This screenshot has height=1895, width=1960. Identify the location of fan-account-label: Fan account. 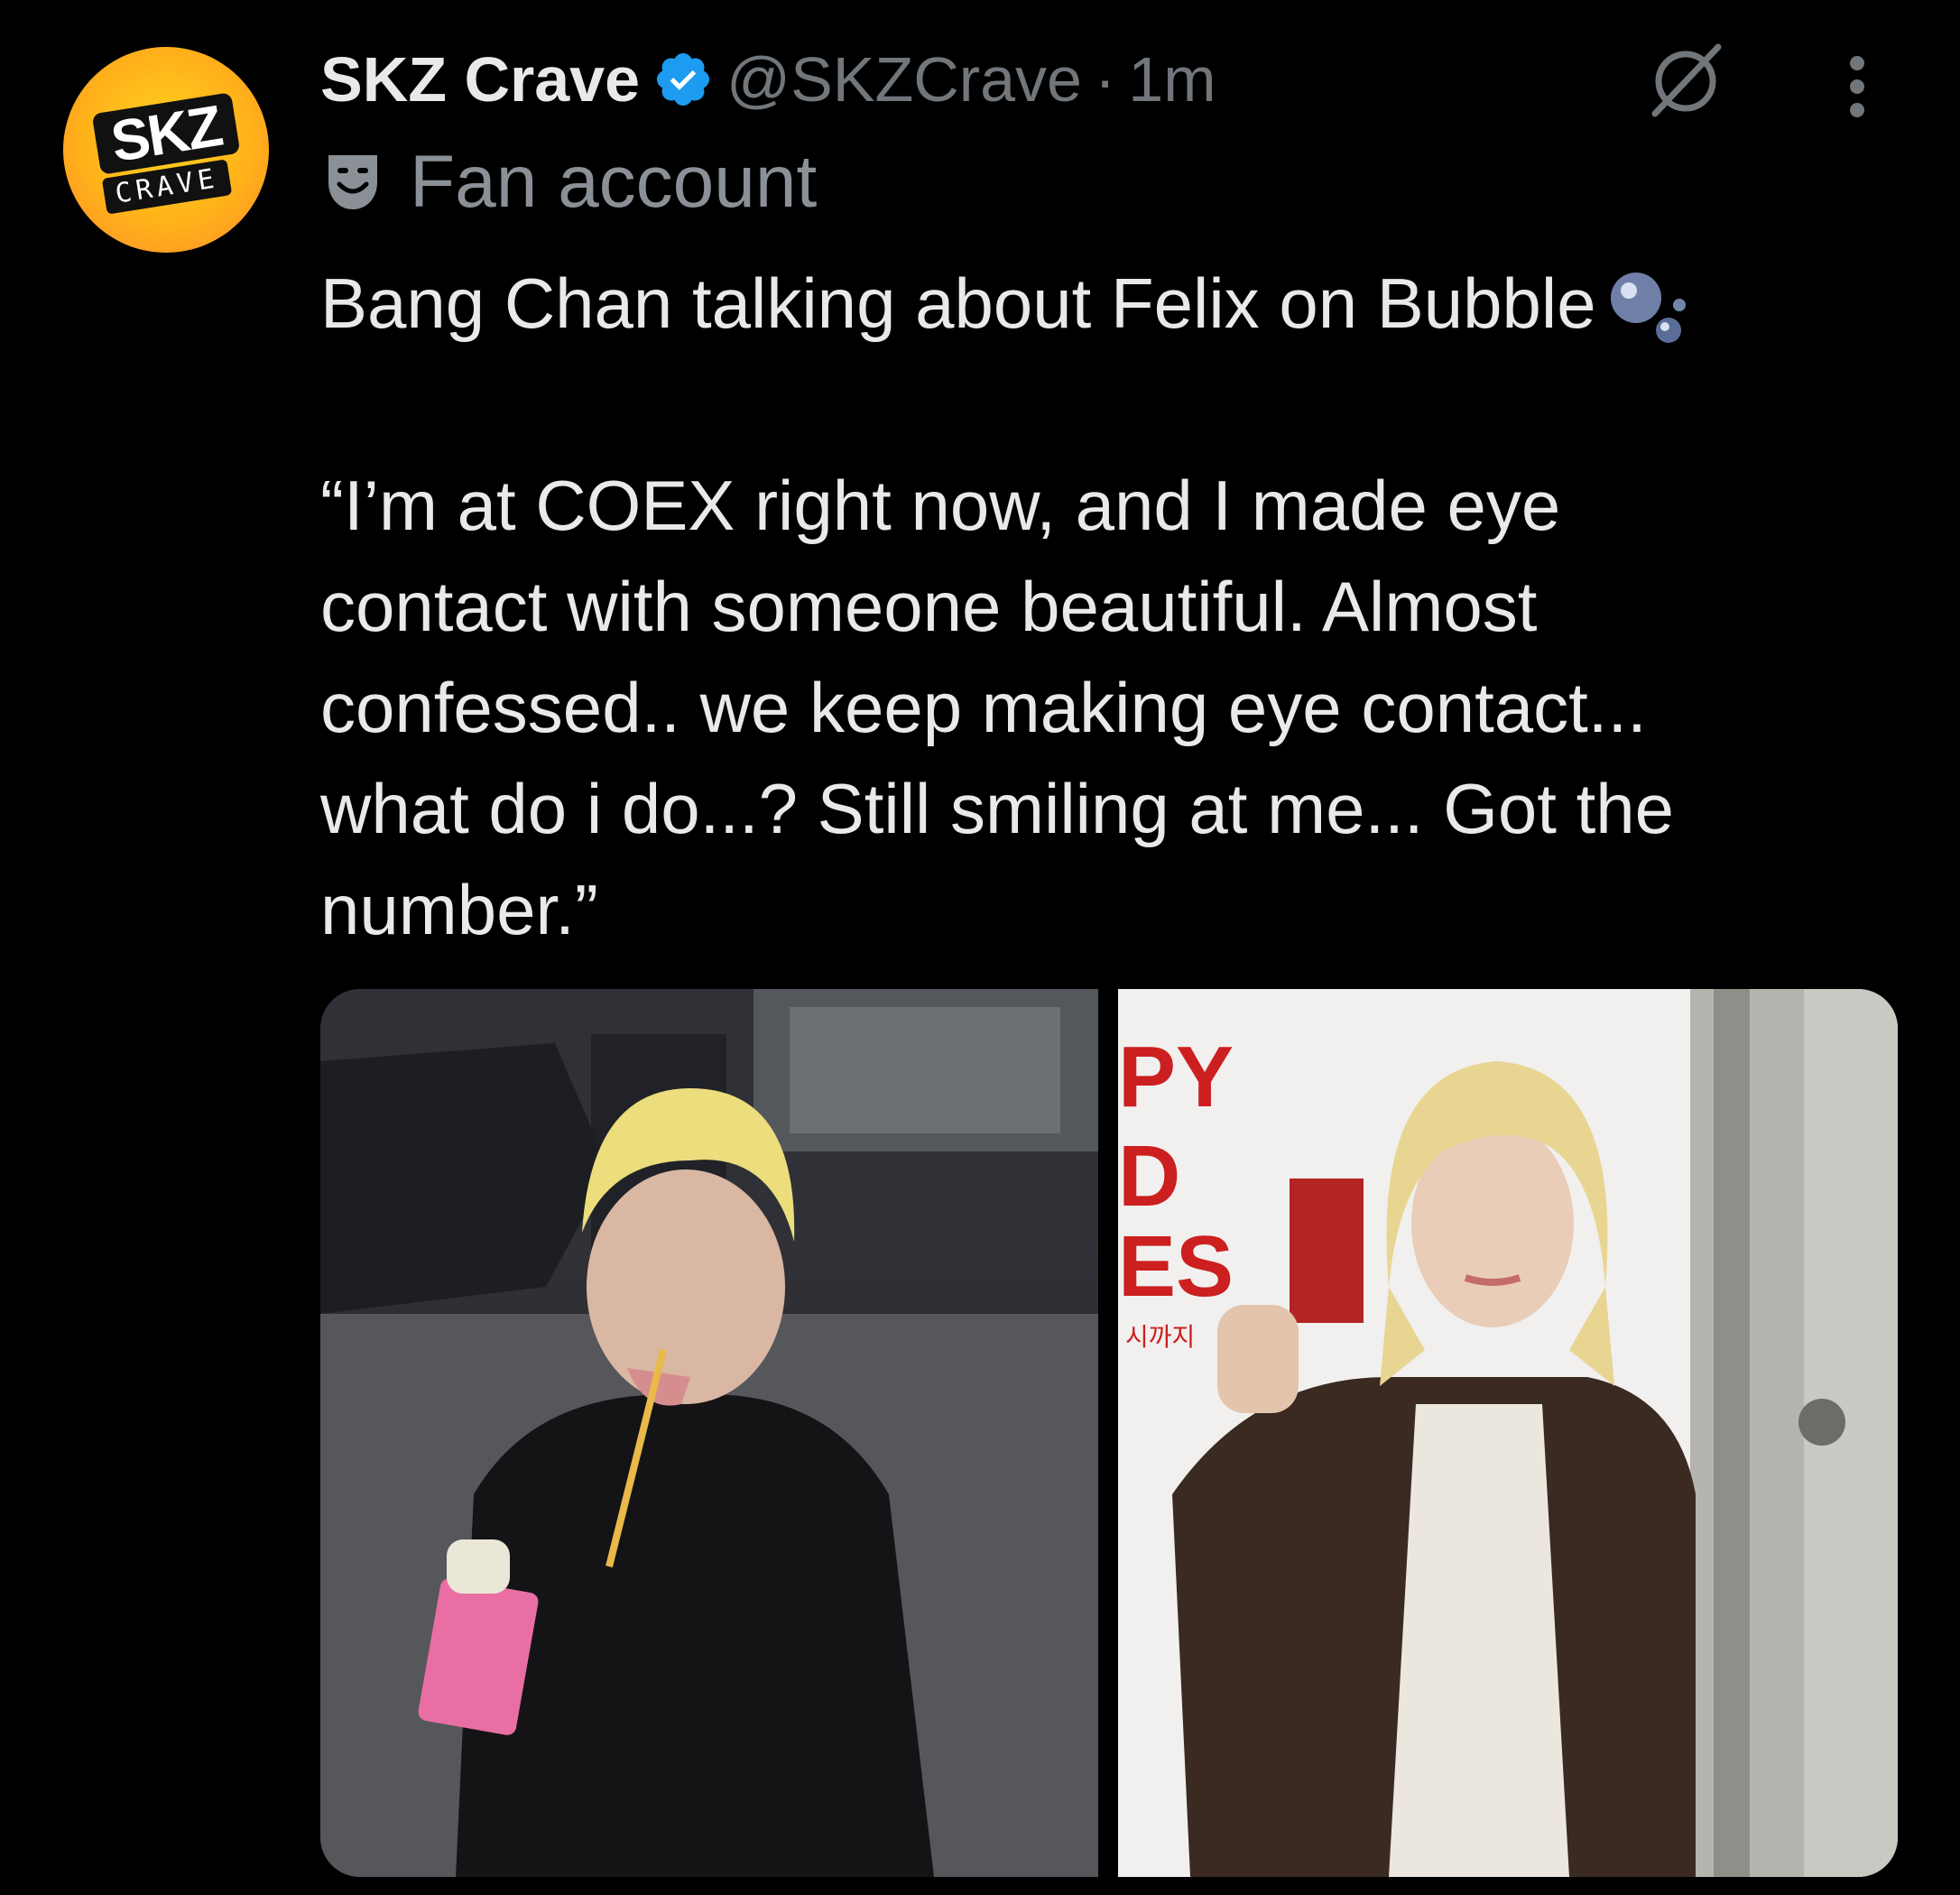
(614, 182).